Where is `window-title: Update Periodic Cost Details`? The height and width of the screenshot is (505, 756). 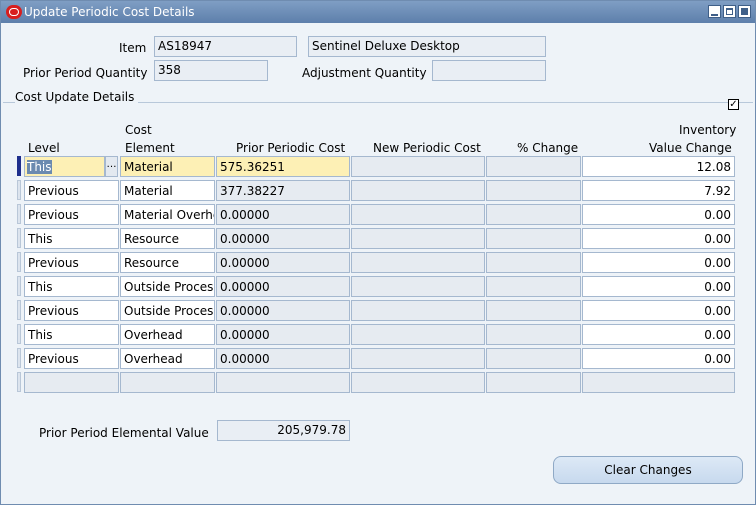 window-title: Update Periodic Cost Details is located at coordinates (109, 12).